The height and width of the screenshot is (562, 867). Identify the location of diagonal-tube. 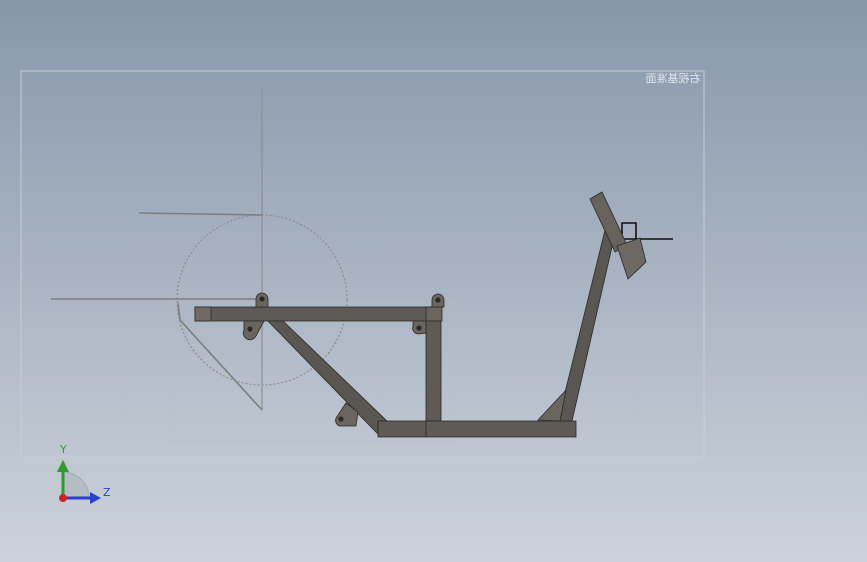
(328, 377).